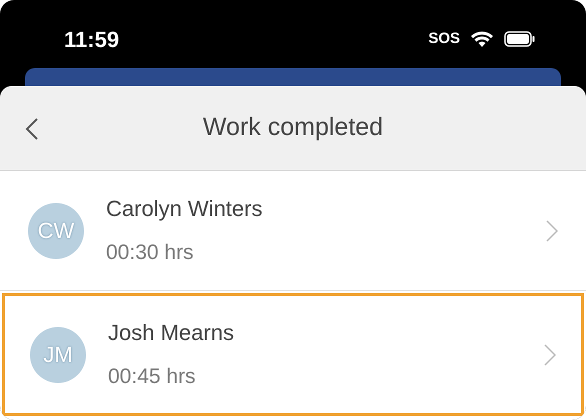 The height and width of the screenshot is (420, 586). What do you see at coordinates (92, 40) in the screenshot?
I see `status-time: 11:59` at bounding box center [92, 40].